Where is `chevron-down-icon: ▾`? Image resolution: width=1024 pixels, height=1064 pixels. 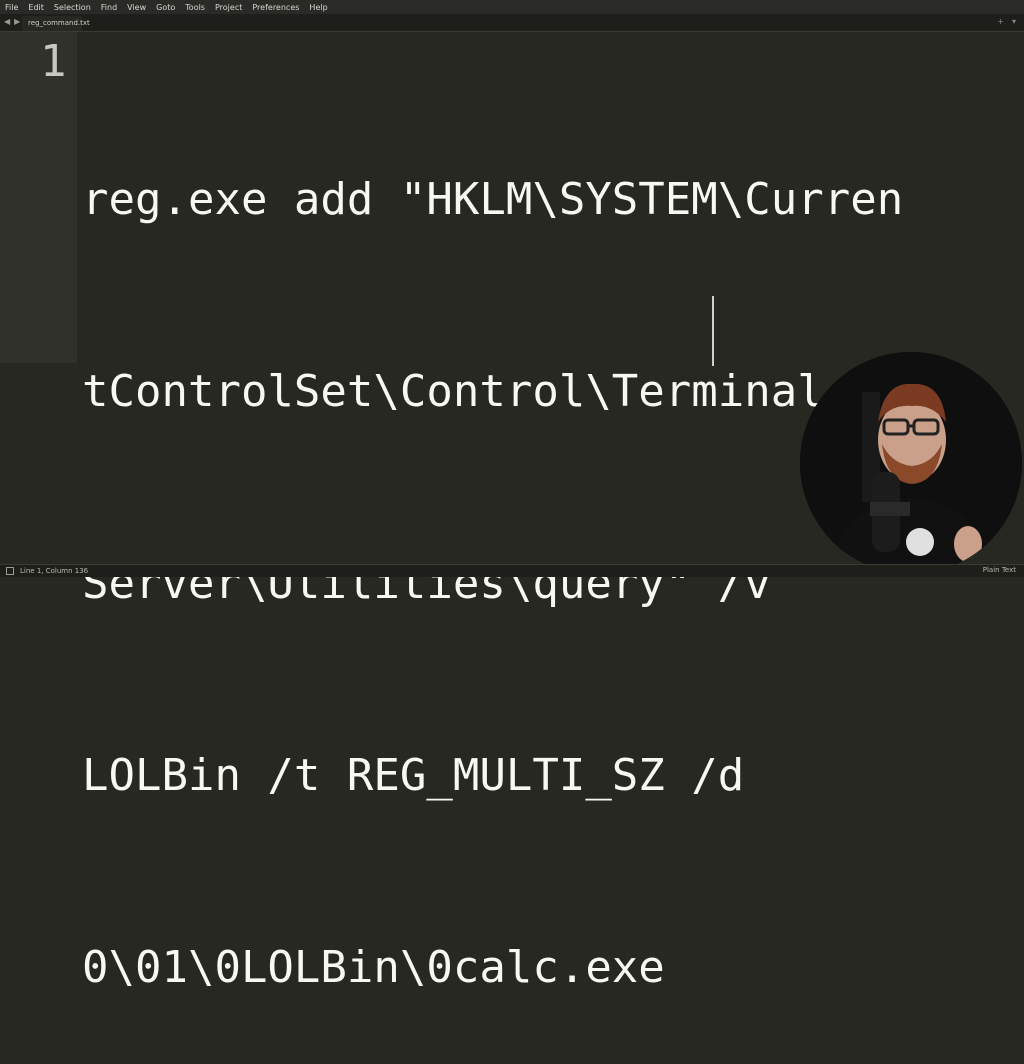
chevron-down-icon: ▾ is located at coordinates (1014, 21).